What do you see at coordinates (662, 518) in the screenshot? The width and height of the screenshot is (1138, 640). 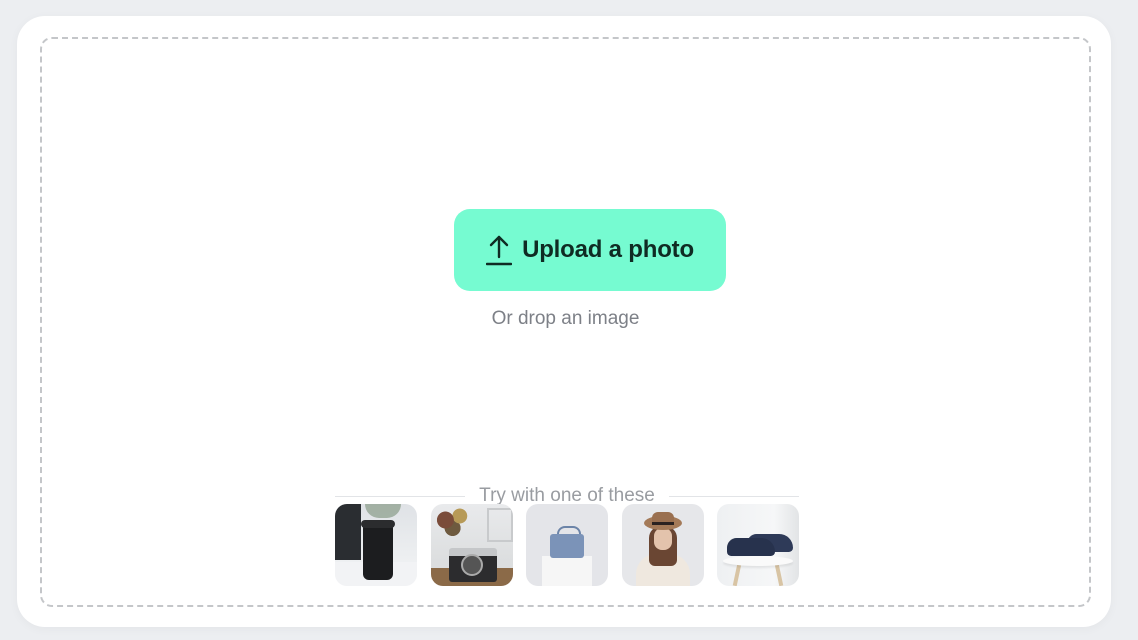 I see `hat-crown-shape` at bounding box center [662, 518].